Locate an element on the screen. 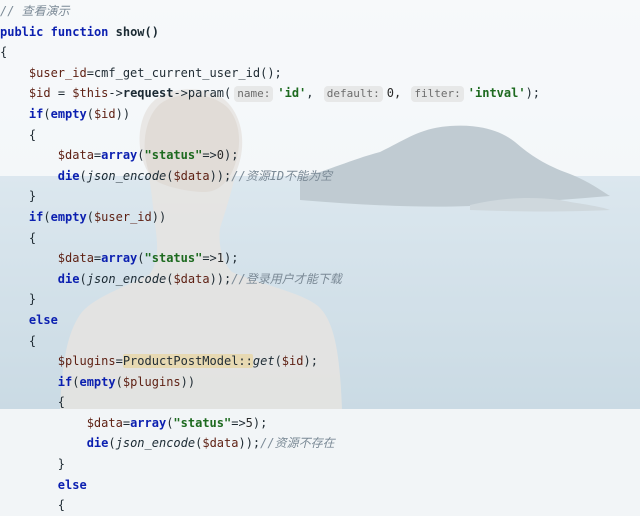  comment-1: //资源ID不能为空 is located at coordinates (282, 175).